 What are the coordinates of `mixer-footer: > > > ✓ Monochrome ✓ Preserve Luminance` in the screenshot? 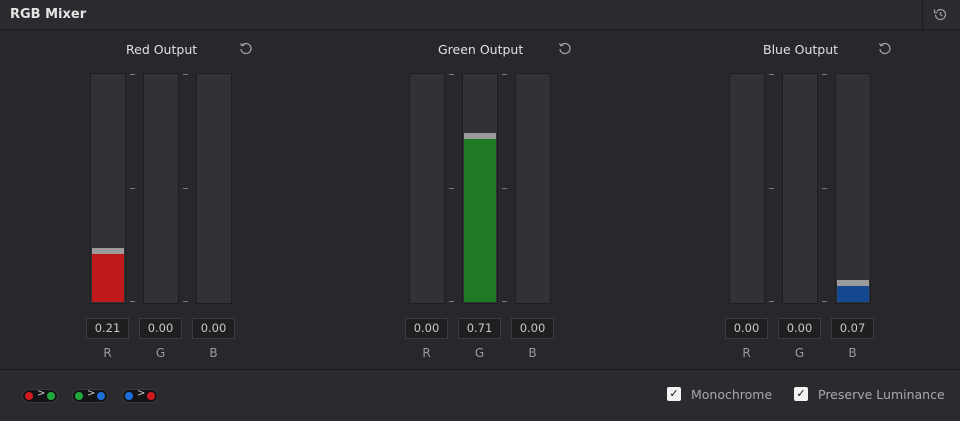 It's located at (480, 395).